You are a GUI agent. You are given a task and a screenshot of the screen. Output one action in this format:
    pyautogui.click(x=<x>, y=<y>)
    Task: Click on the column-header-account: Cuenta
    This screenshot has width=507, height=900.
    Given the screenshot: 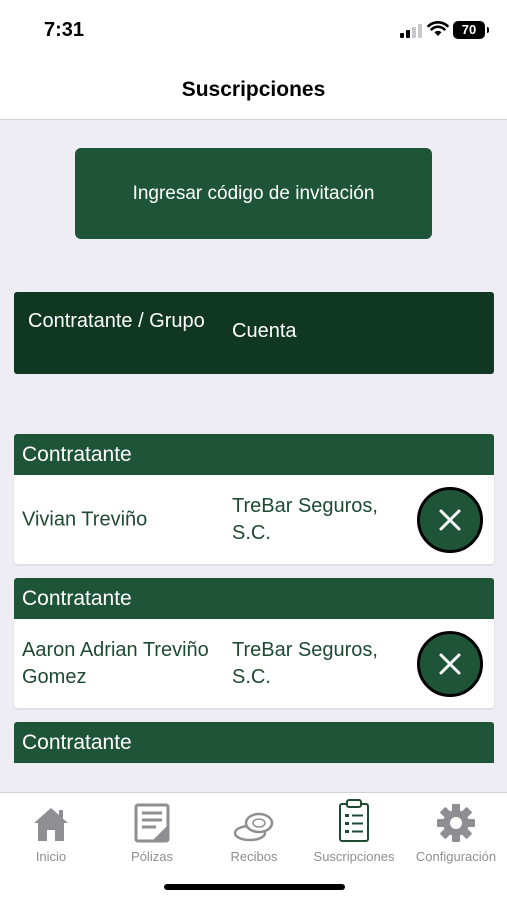 What is the action you would take?
    pyautogui.click(x=264, y=331)
    